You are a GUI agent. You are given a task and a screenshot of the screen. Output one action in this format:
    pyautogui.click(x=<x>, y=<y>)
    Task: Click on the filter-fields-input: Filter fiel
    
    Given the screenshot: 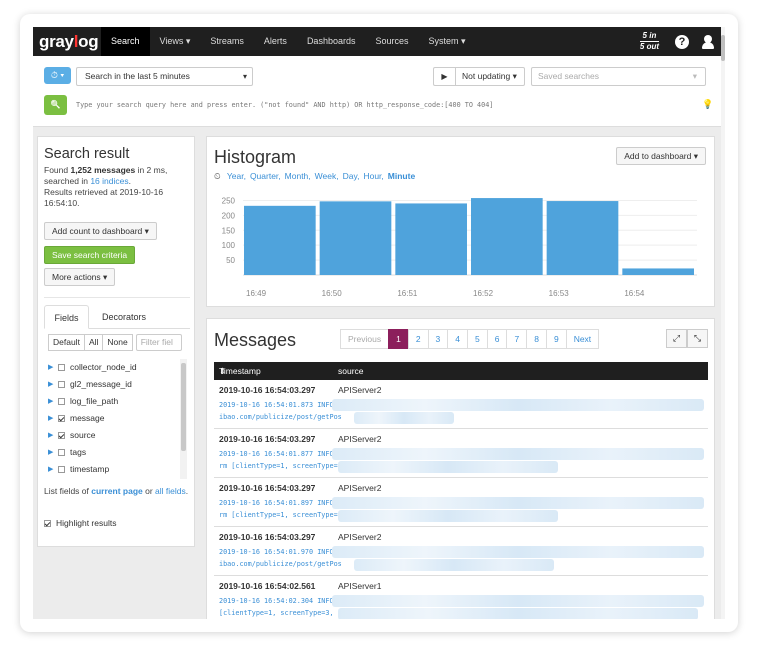 What is the action you would take?
    pyautogui.click(x=158, y=342)
    